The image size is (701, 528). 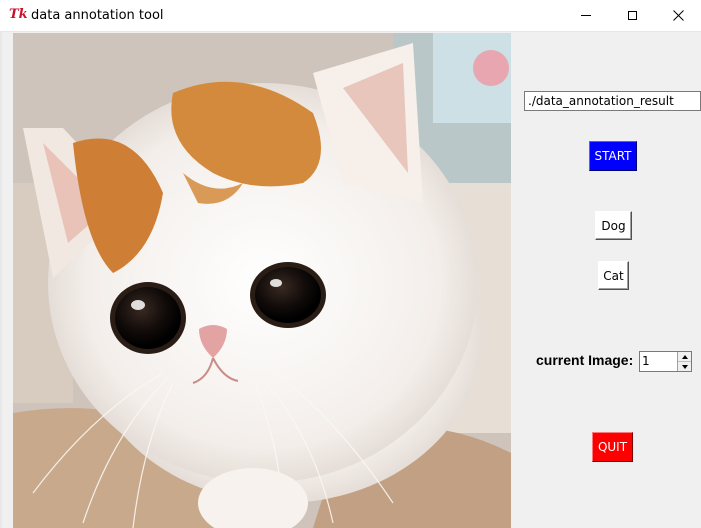 I want to click on start-button: START, so click(x=613, y=156).